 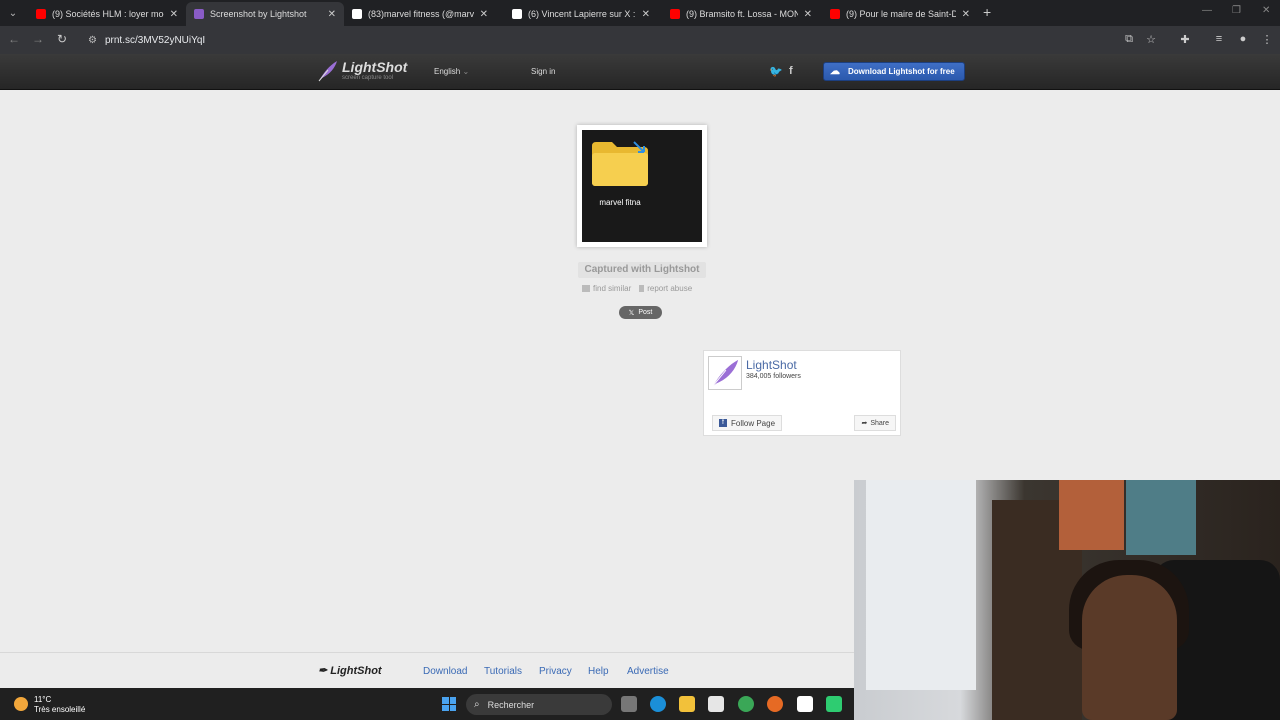 I want to click on firefox-icon, so click(x=775, y=704).